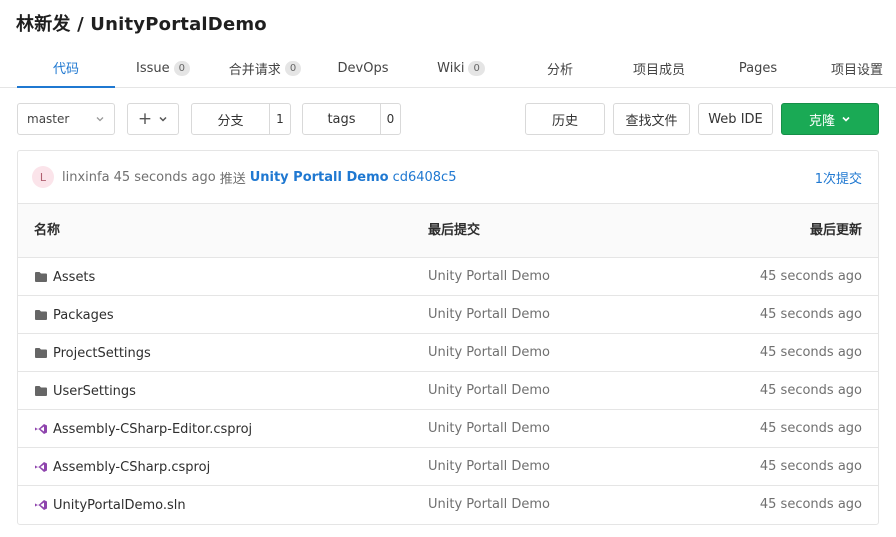 Image resolution: width=896 pixels, height=537 pixels. I want to click on table-row: Assets Unity Portall Demo 45 seconds ago, so click(448, 277).